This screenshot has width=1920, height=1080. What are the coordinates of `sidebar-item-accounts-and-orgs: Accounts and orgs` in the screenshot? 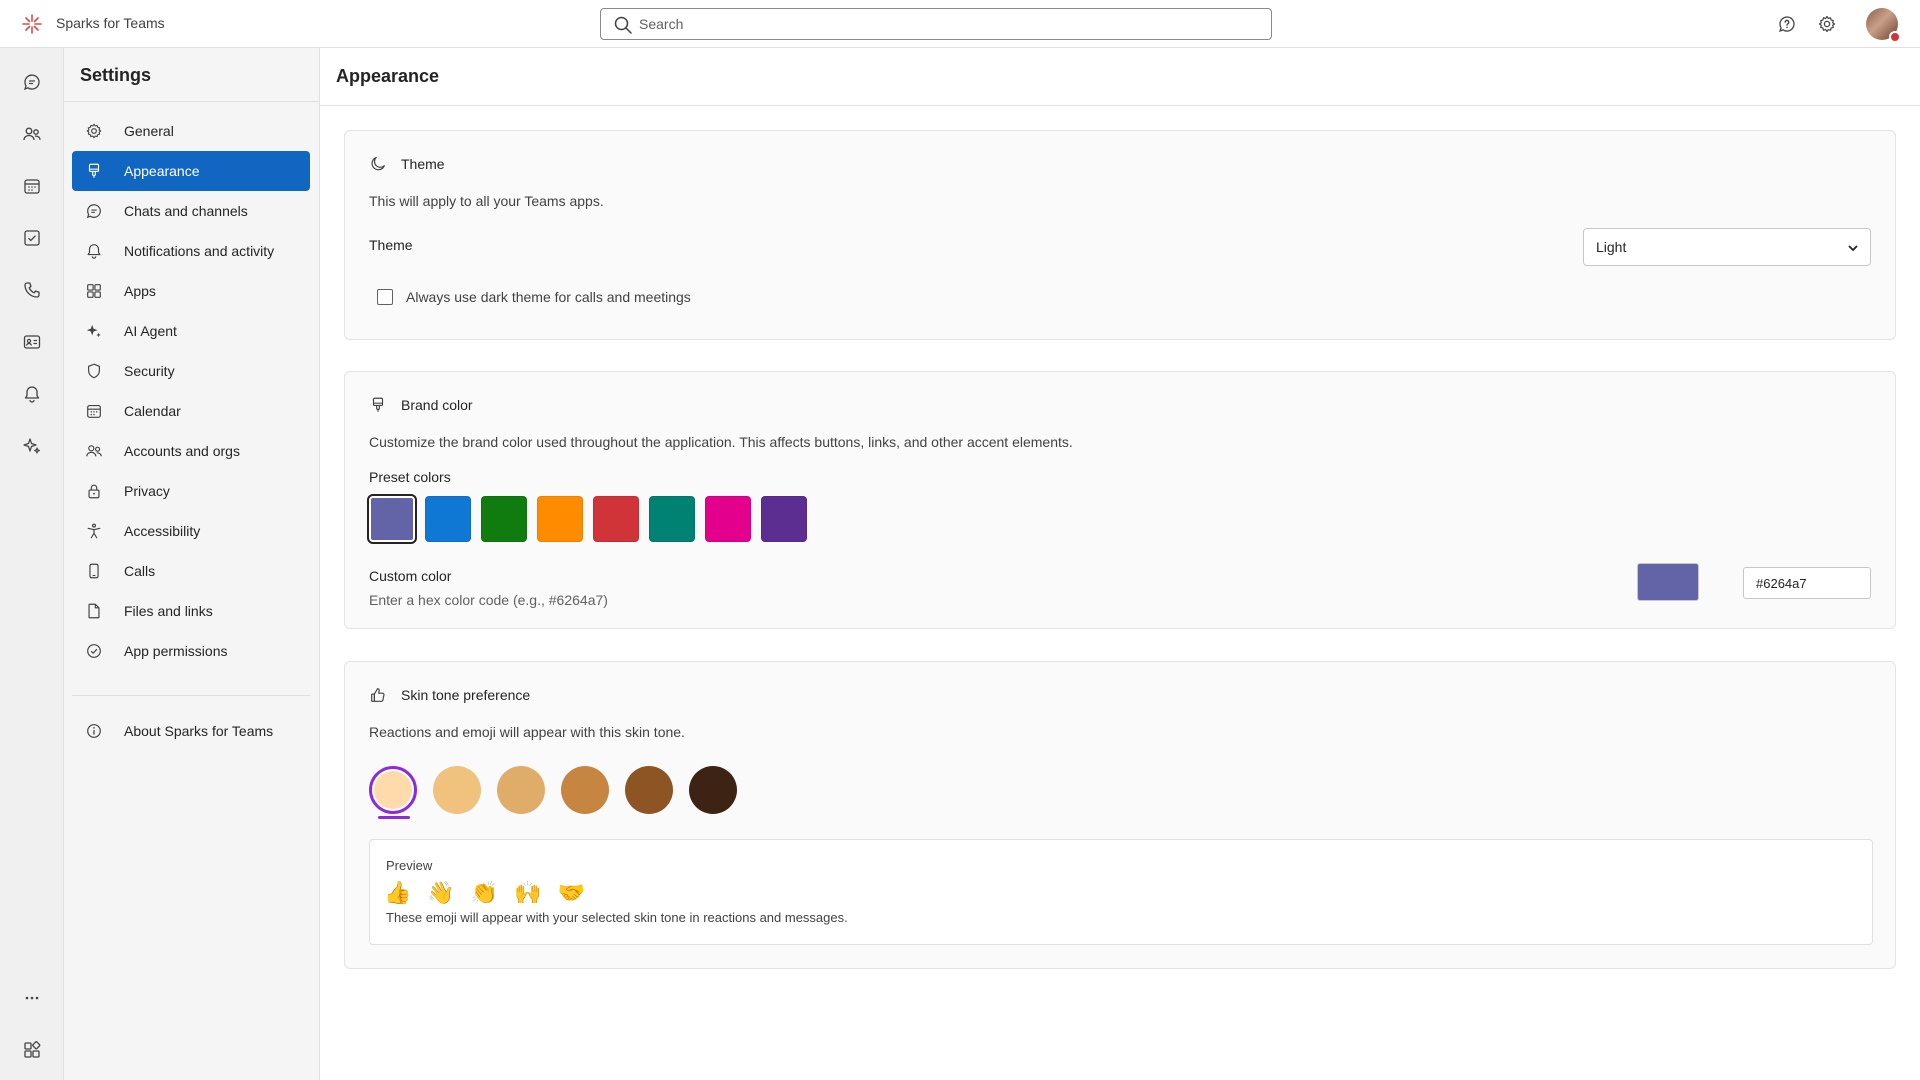 It's located at (191, 451).